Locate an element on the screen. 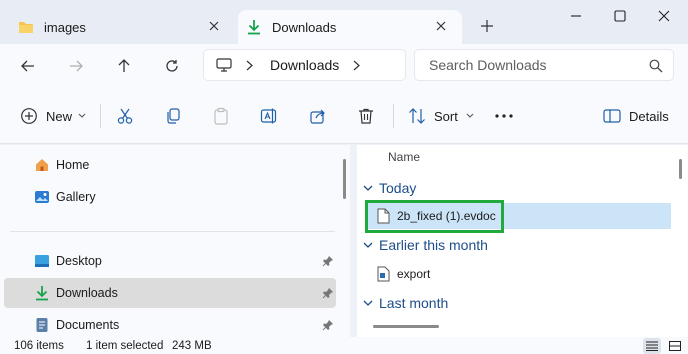  rename-button is located at coordinates (269, 116).